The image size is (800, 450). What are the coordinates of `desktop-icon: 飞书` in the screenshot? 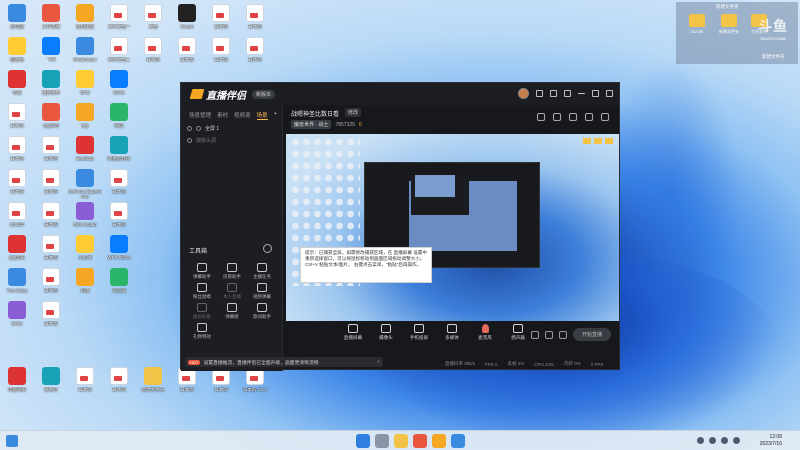 It's located at (51, 53).